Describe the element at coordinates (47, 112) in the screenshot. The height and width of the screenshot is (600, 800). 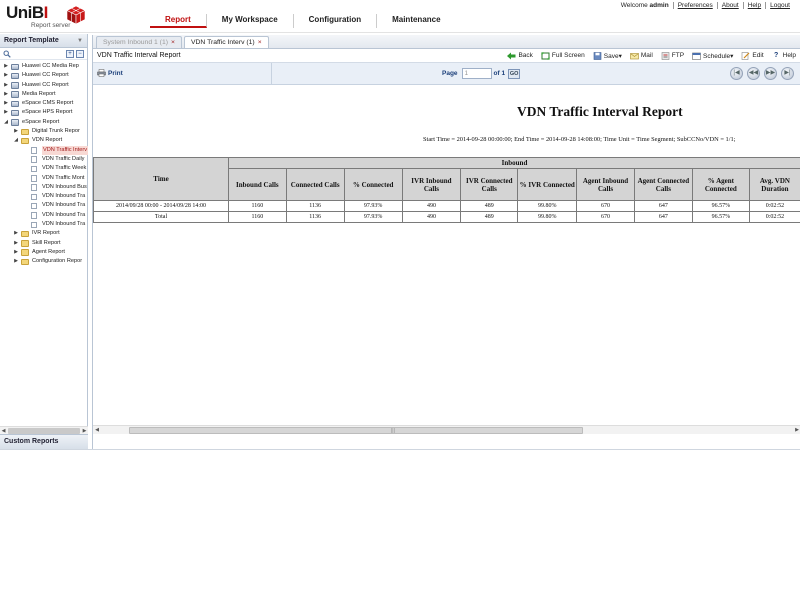
I see `tree-item-label: eSpace HPS Report` at that location.